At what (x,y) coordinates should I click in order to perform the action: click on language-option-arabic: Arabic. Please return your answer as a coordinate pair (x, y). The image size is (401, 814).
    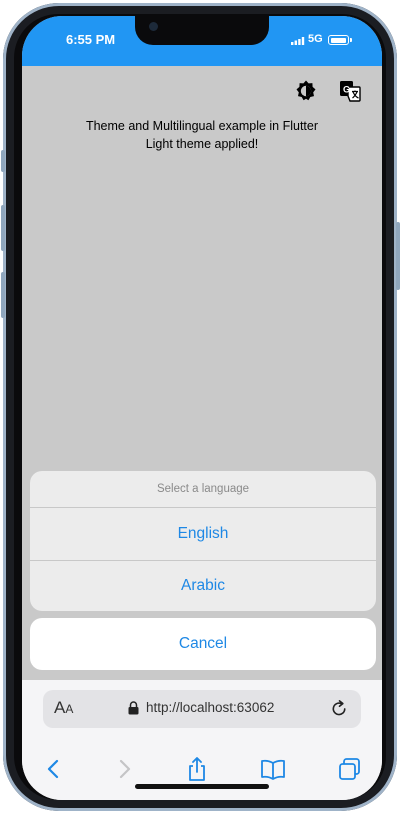
    Looking at the image, I should click on (203, 585).